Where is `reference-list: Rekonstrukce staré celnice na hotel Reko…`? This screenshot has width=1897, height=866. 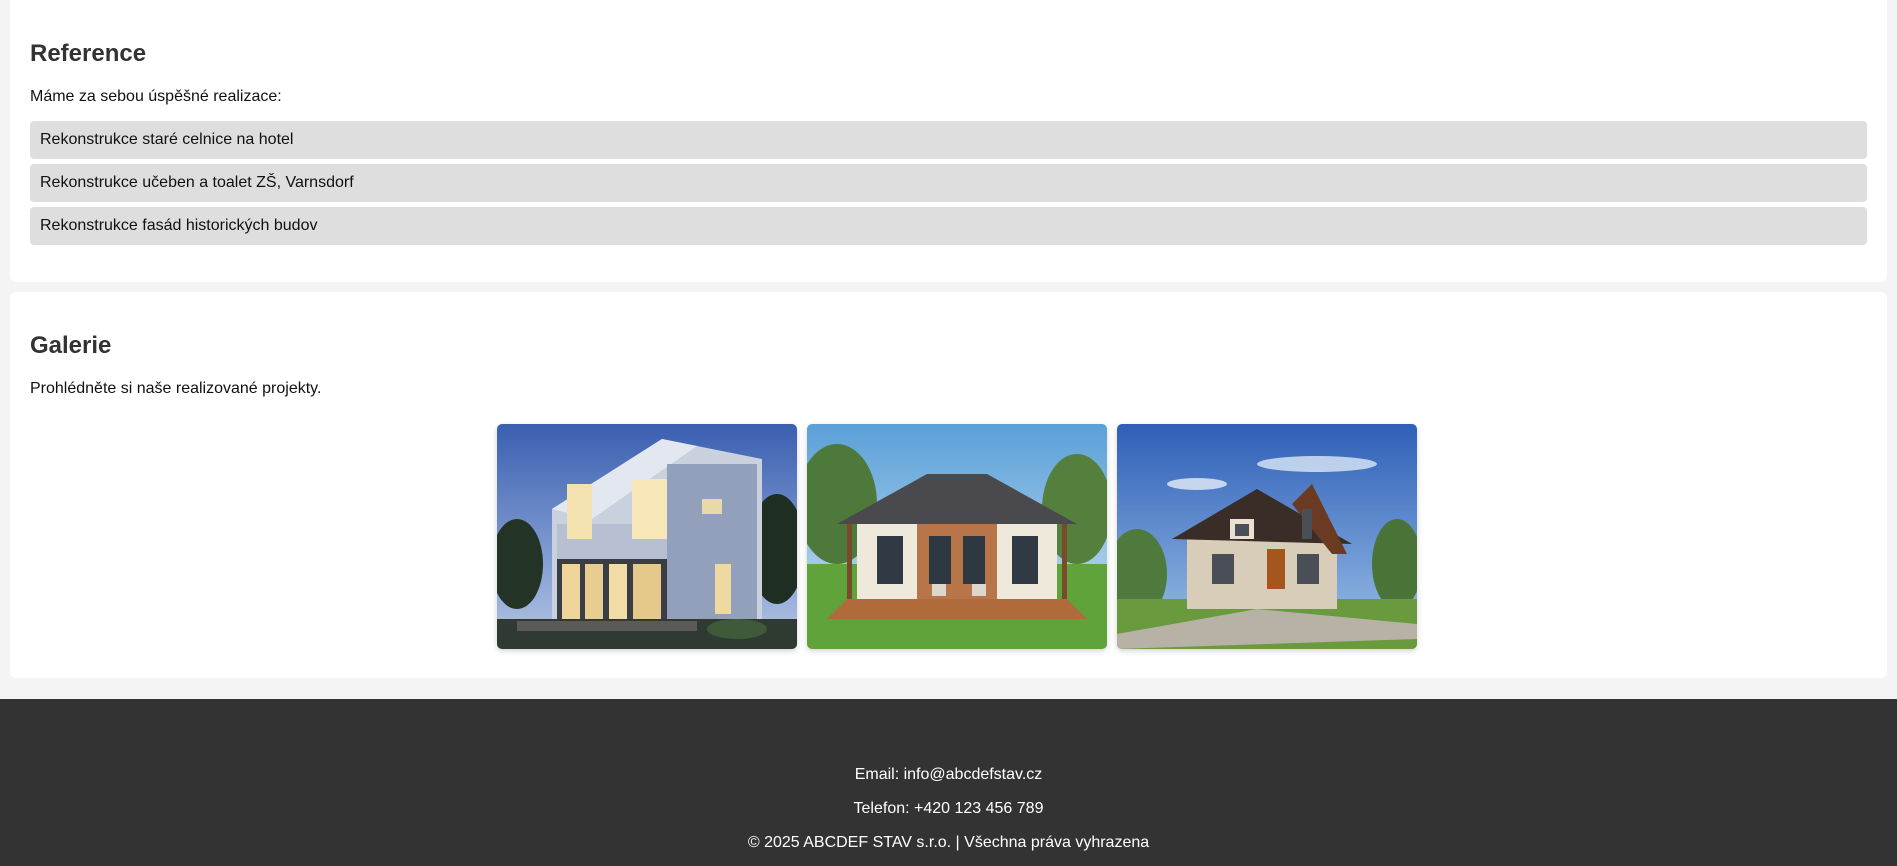 reference-list: Rekonstrukce staré celnice na hotel Reko… is located at coordinates (948, 185).